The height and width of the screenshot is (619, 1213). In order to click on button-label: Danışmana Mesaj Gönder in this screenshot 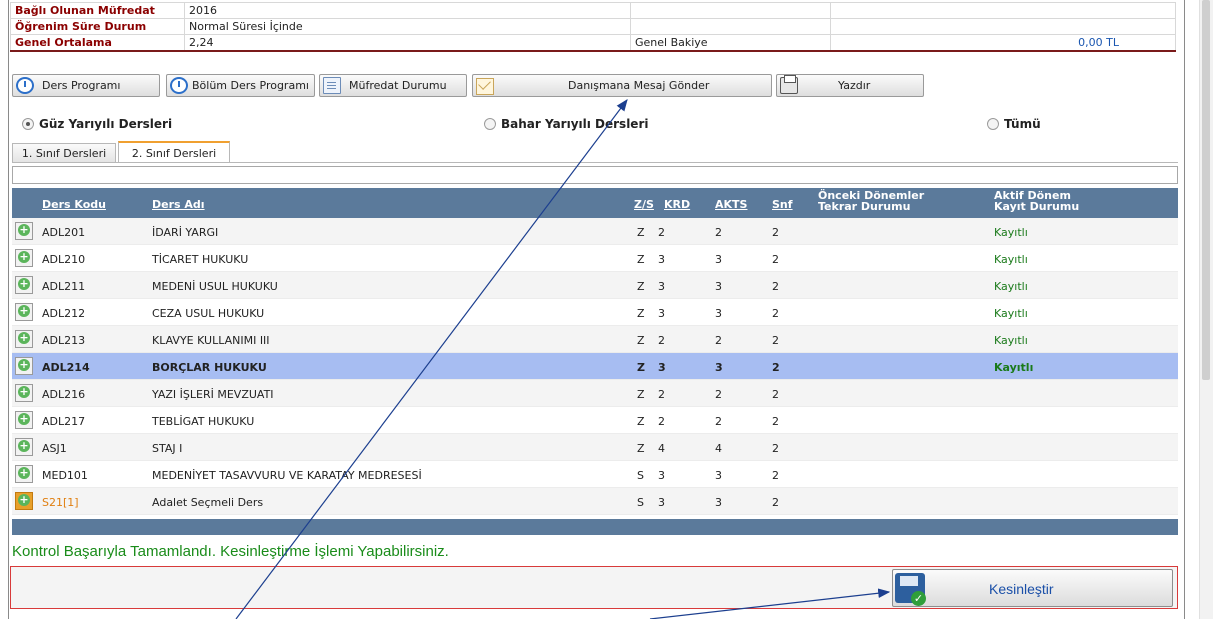, I will do `click(639, 85)`.